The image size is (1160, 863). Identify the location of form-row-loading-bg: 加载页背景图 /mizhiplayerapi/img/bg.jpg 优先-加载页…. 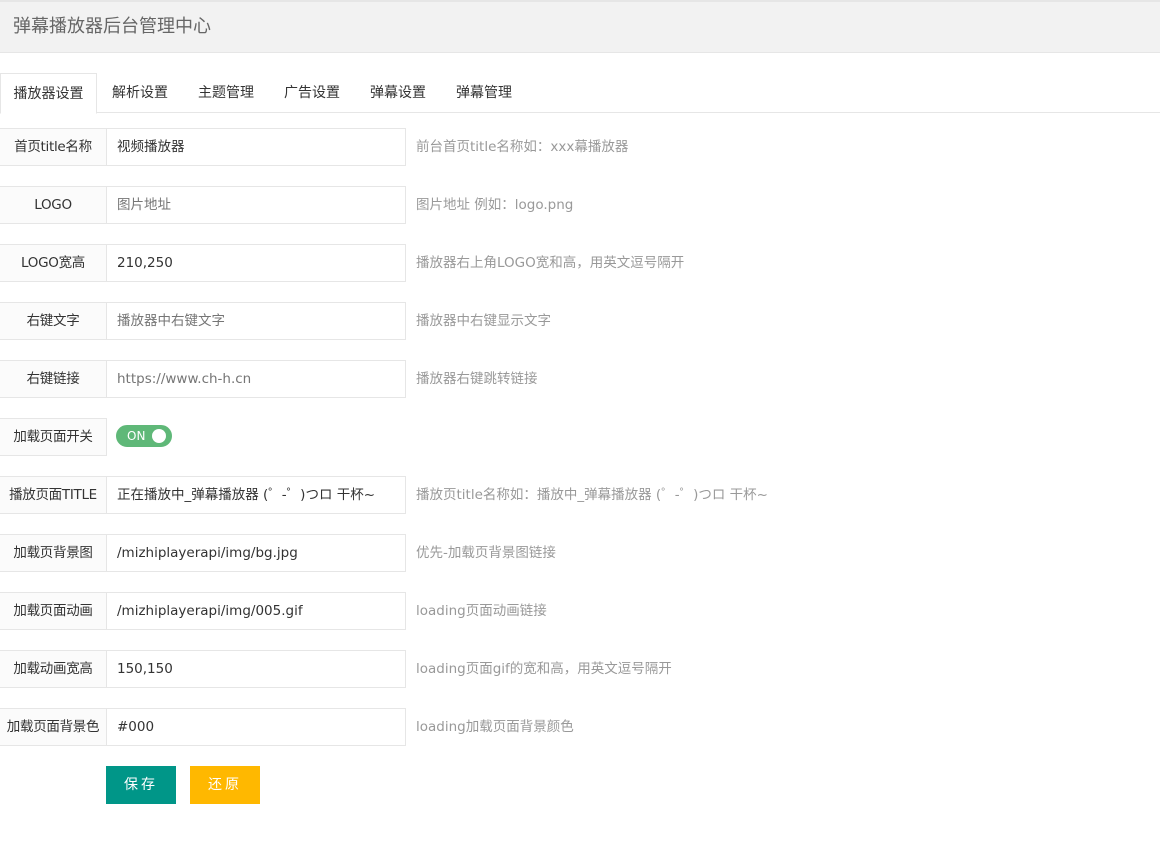
(580, 553).